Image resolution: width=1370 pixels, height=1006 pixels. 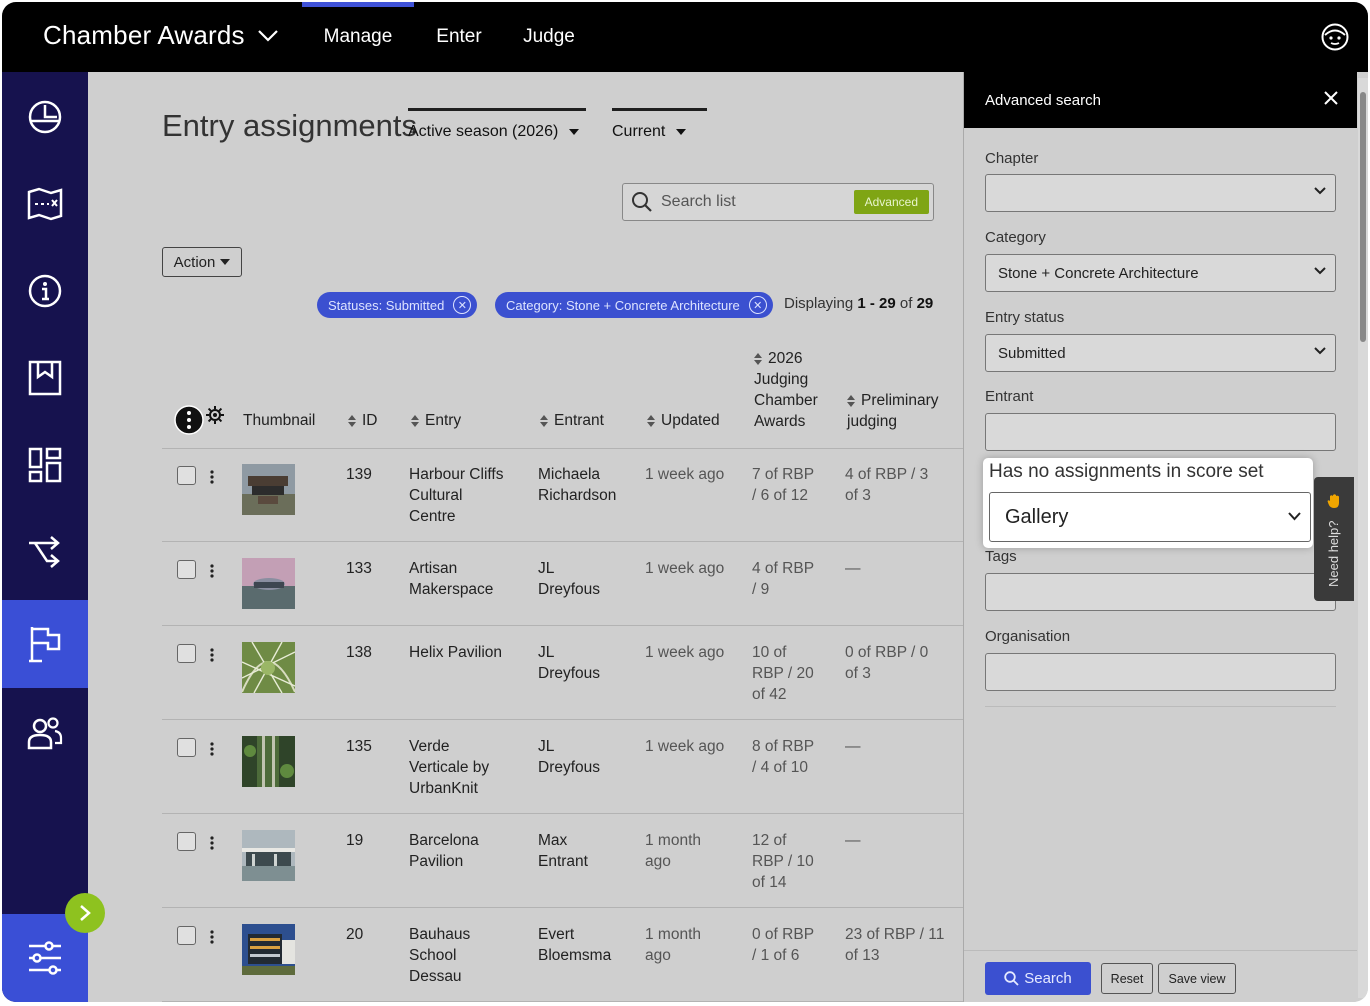 What do you see at coordinates (1197, 978) in the screenshot?
I see `save-view-button: Save view` at bounding box center [1197, 978].